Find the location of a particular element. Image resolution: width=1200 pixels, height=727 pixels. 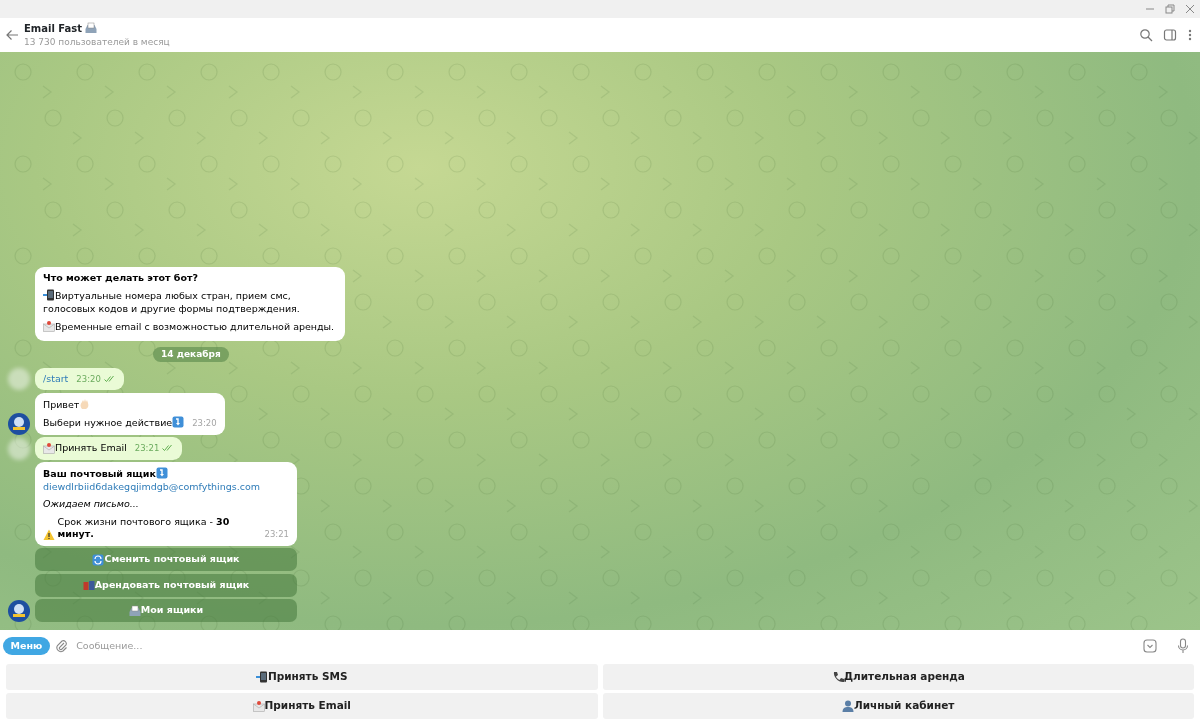

keyboard-button: Длительная аренда is located at coordinates (898, 677).